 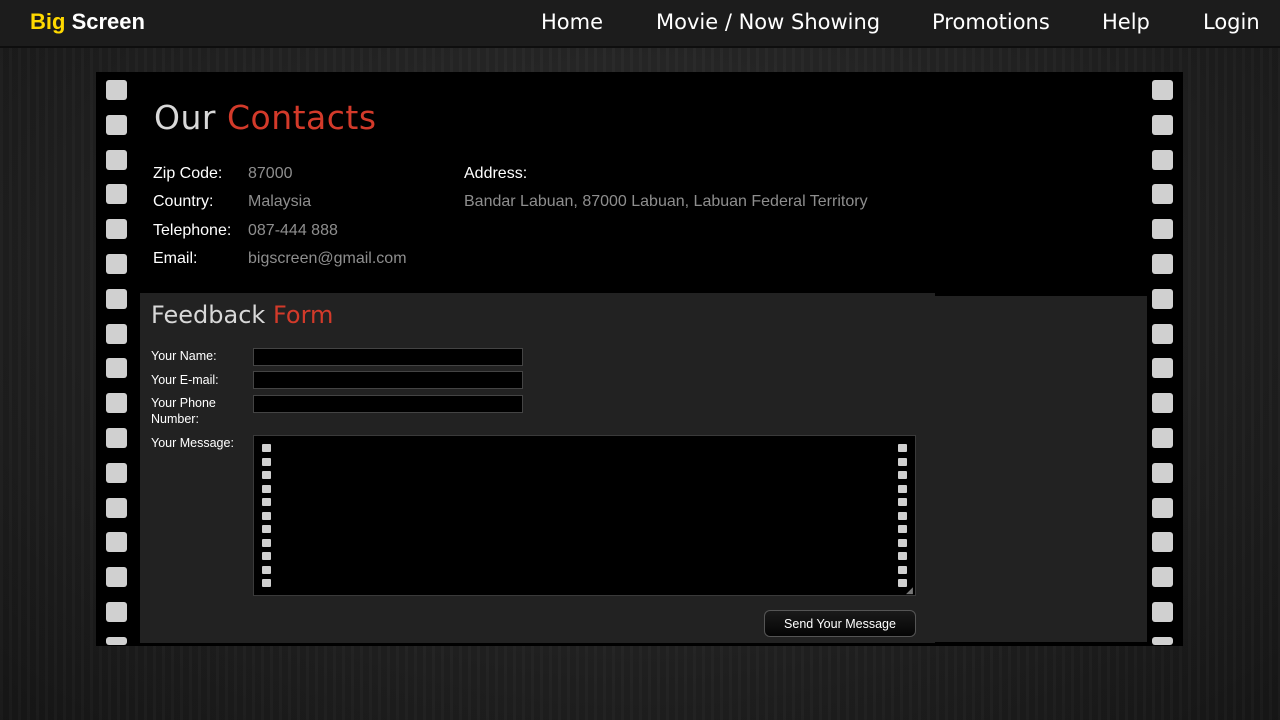 I want to click on send-message-button: Send Your Message, so click(x=840, y=623).